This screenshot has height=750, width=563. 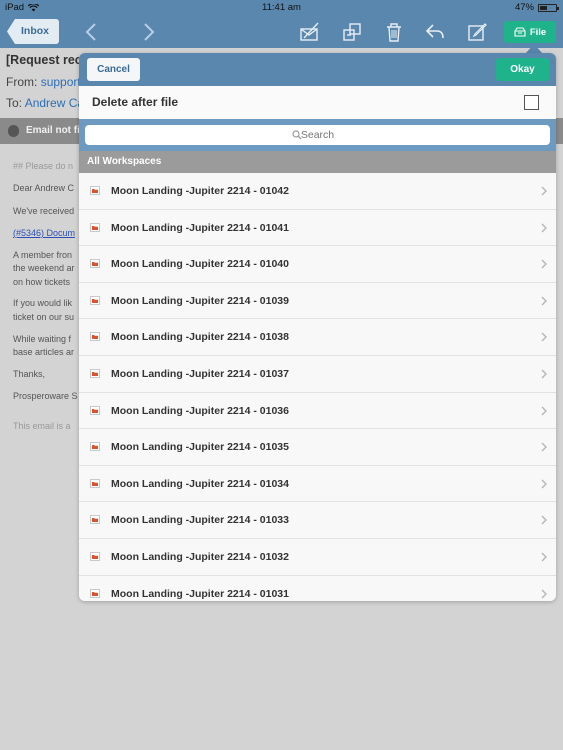 What do you see at coordinates (536, 7) in the screenshot?
I see `status-right: 47%` at bounding box center [536, 7].